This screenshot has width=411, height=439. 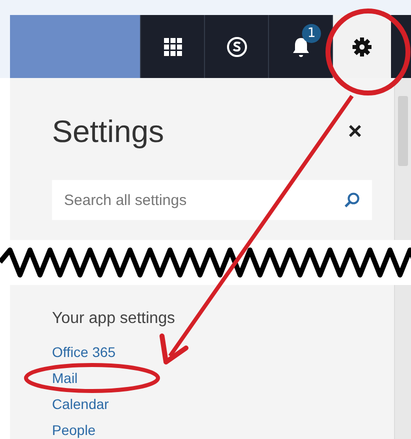 What do you see at coordinates (80, 404) in the screenshot?
I see `settings-link: Calendar` at bounding box center [80, 404].